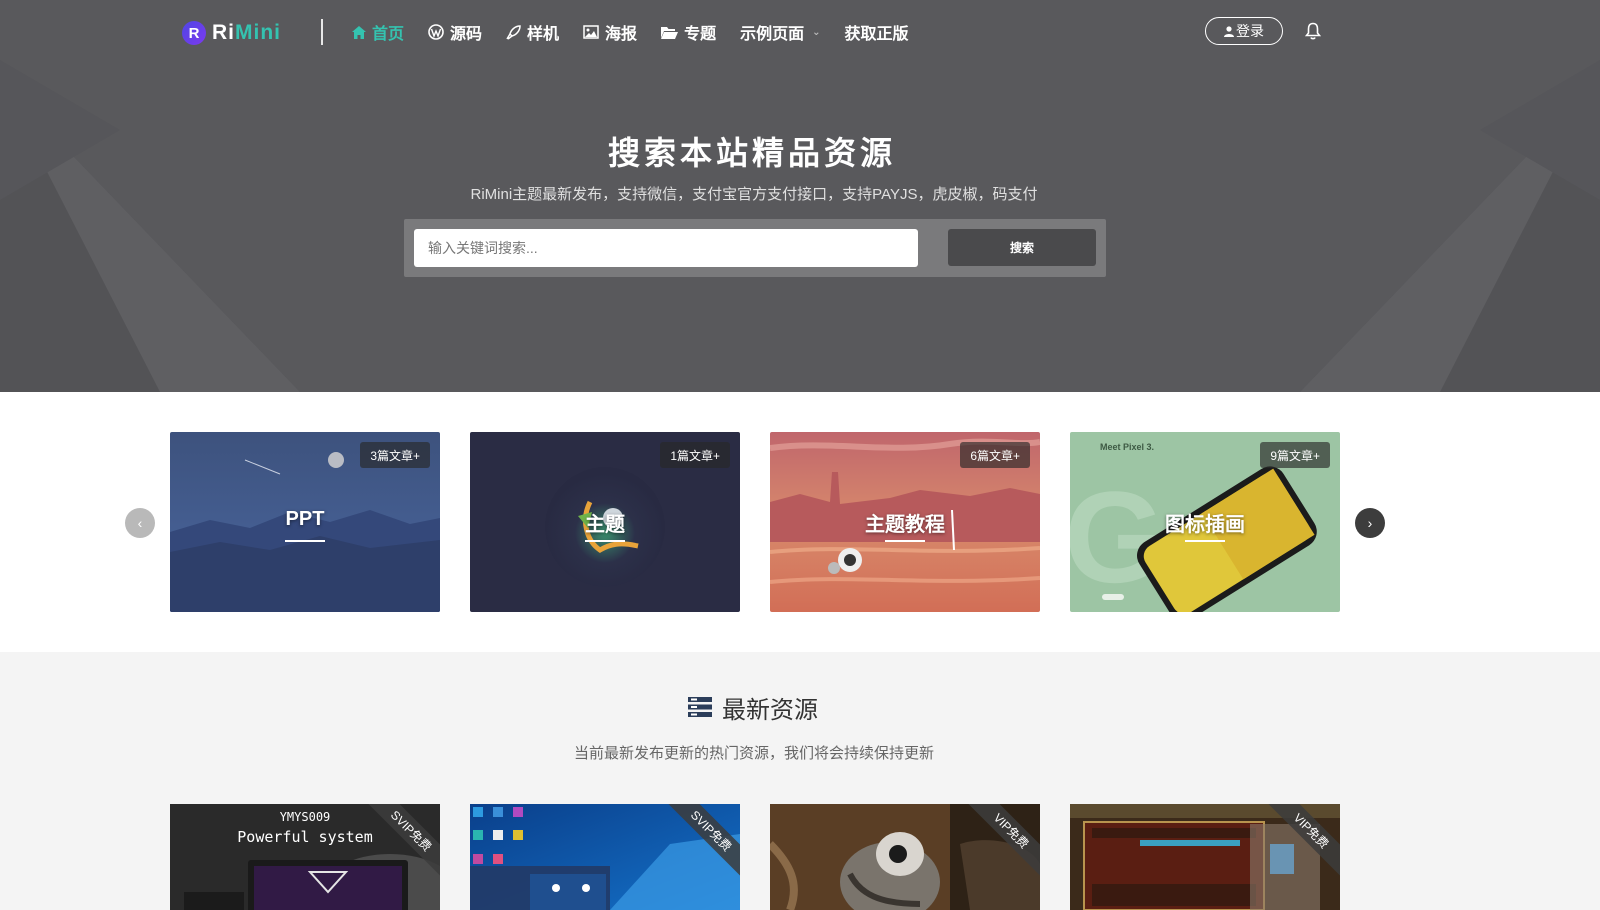 The width and height of the screenshot is (1600, 910). I want to click on nav-item-mockup: 样机, so click(532, 32).